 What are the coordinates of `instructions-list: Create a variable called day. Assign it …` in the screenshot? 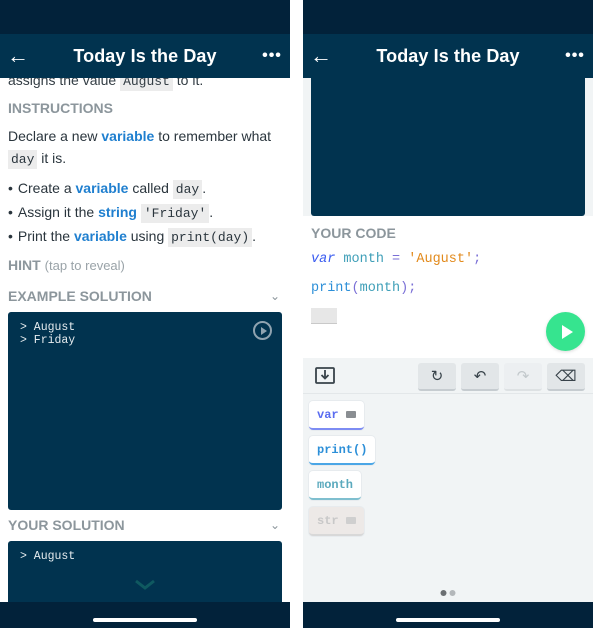 It's located at (145, 213).